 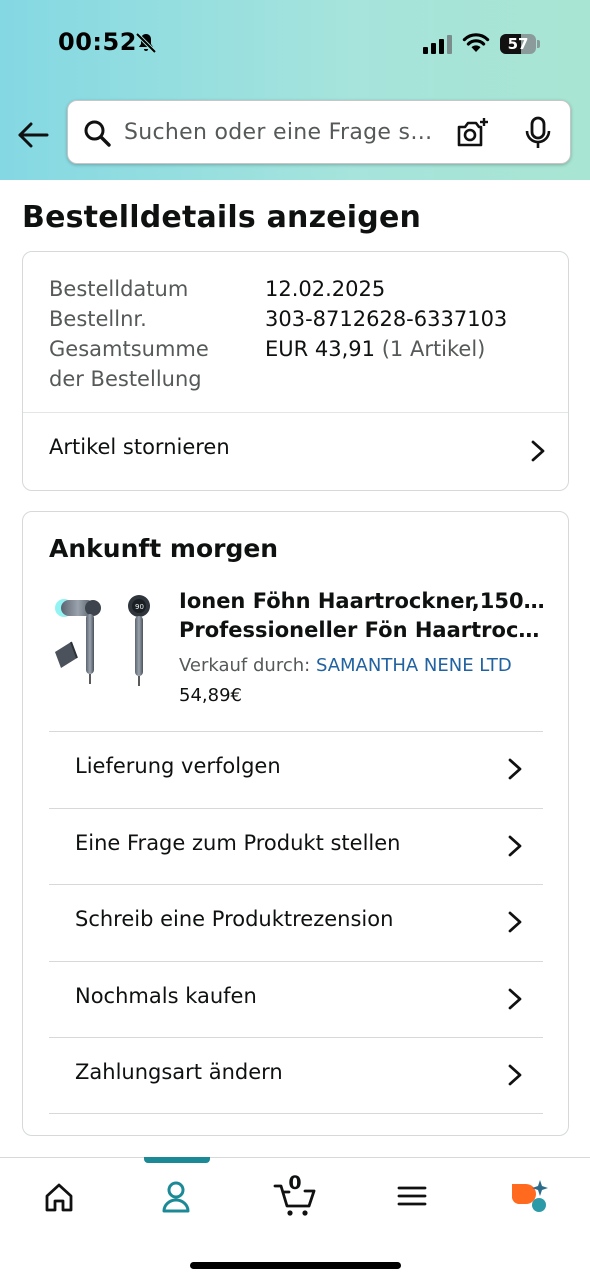 What do you see at coordinates (538, 133) in the screenshot?
I see `microphone-icon` at bounding box center [538, 133].